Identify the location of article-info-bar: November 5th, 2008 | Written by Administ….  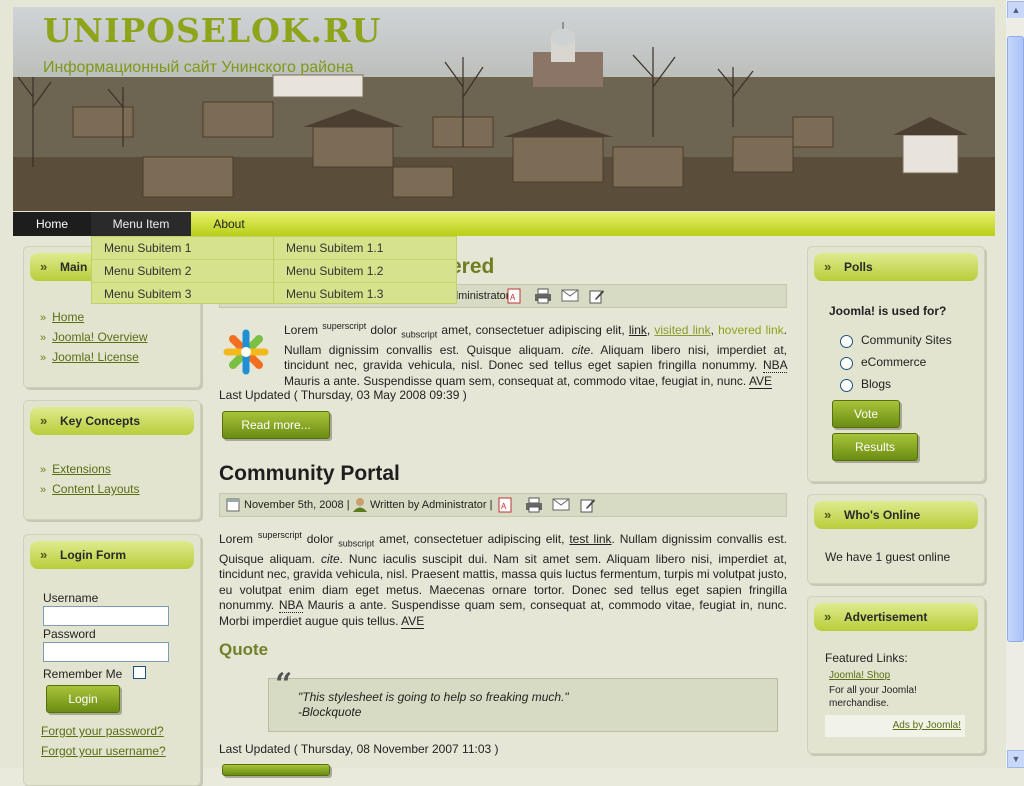
(503, 505).